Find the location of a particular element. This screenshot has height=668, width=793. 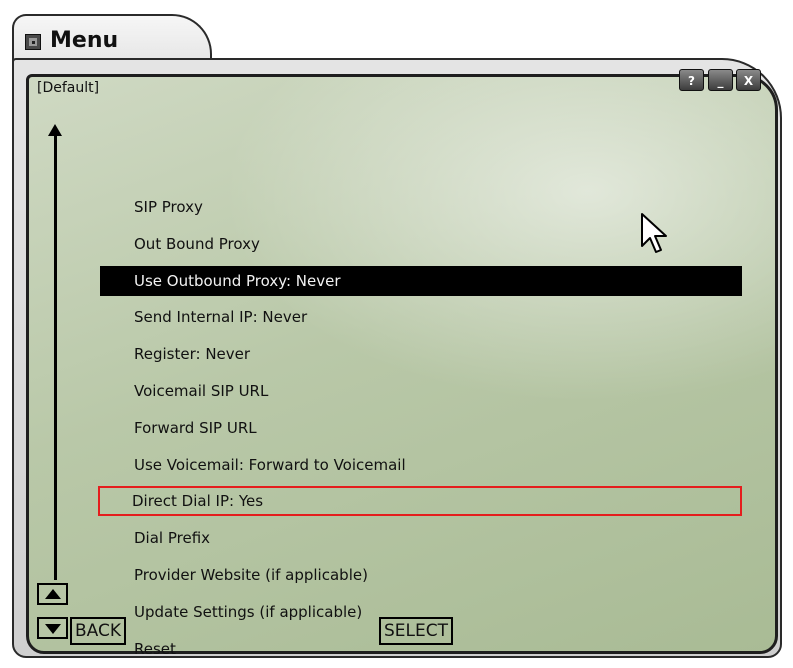

help-button: ? is located at coordinates (691, 80).